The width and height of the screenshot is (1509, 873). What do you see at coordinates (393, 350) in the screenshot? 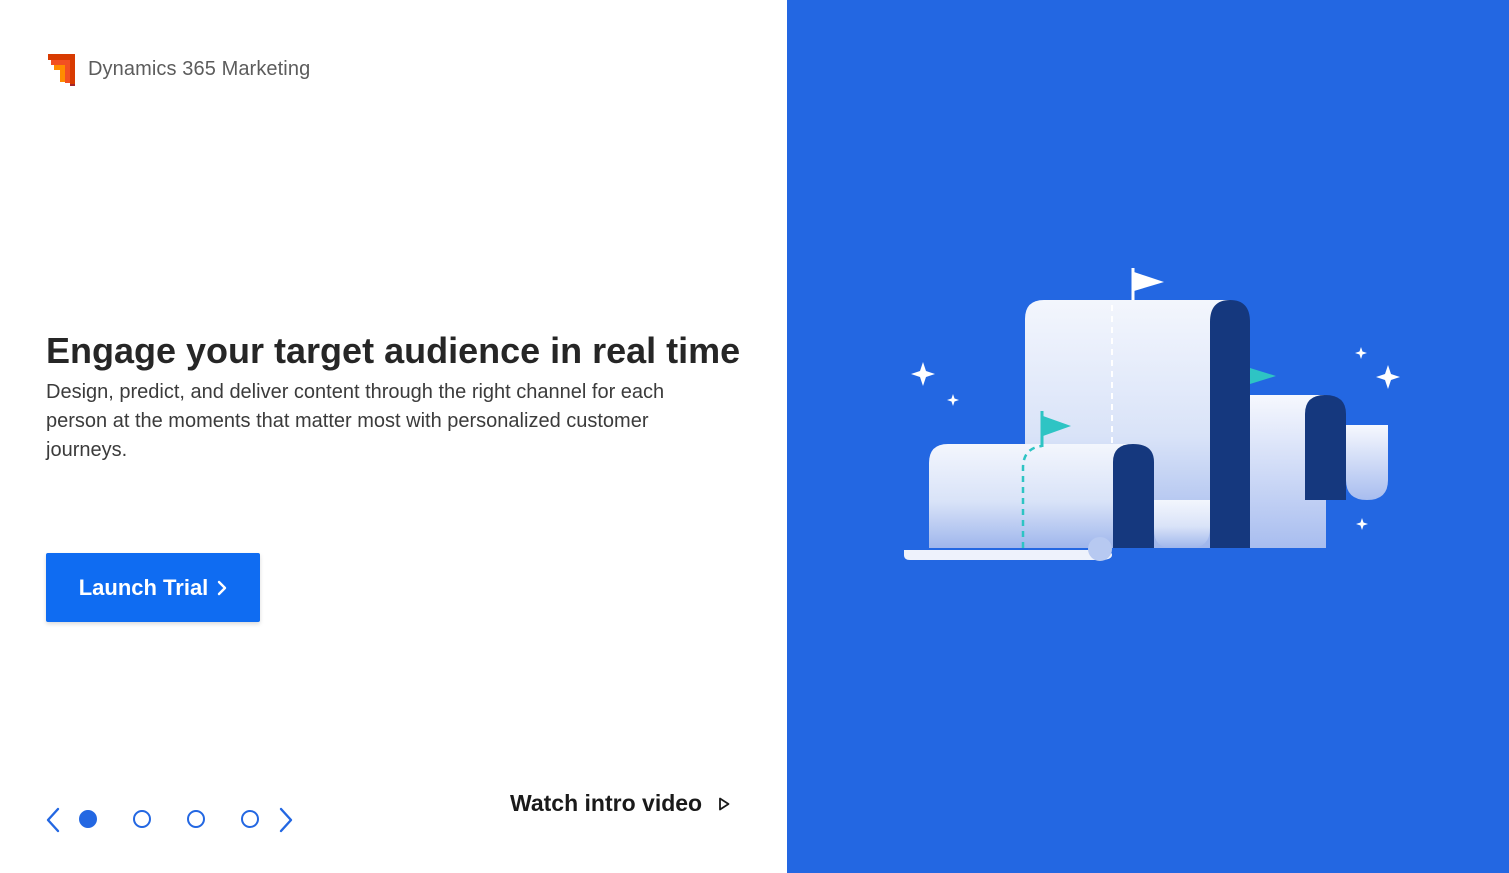
I see `hero-title: Engage your target audience in real time` at bounding box center [393, 350].